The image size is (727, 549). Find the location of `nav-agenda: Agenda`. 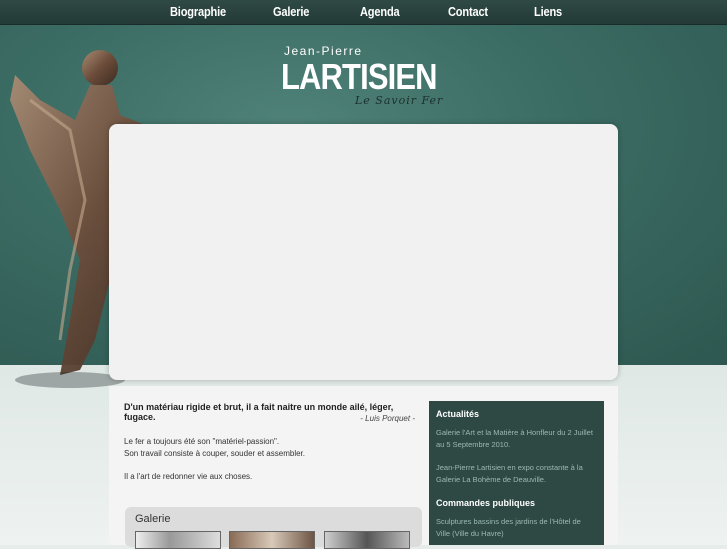

nav-agenda: Agenda is located at coordinates (380, 11).